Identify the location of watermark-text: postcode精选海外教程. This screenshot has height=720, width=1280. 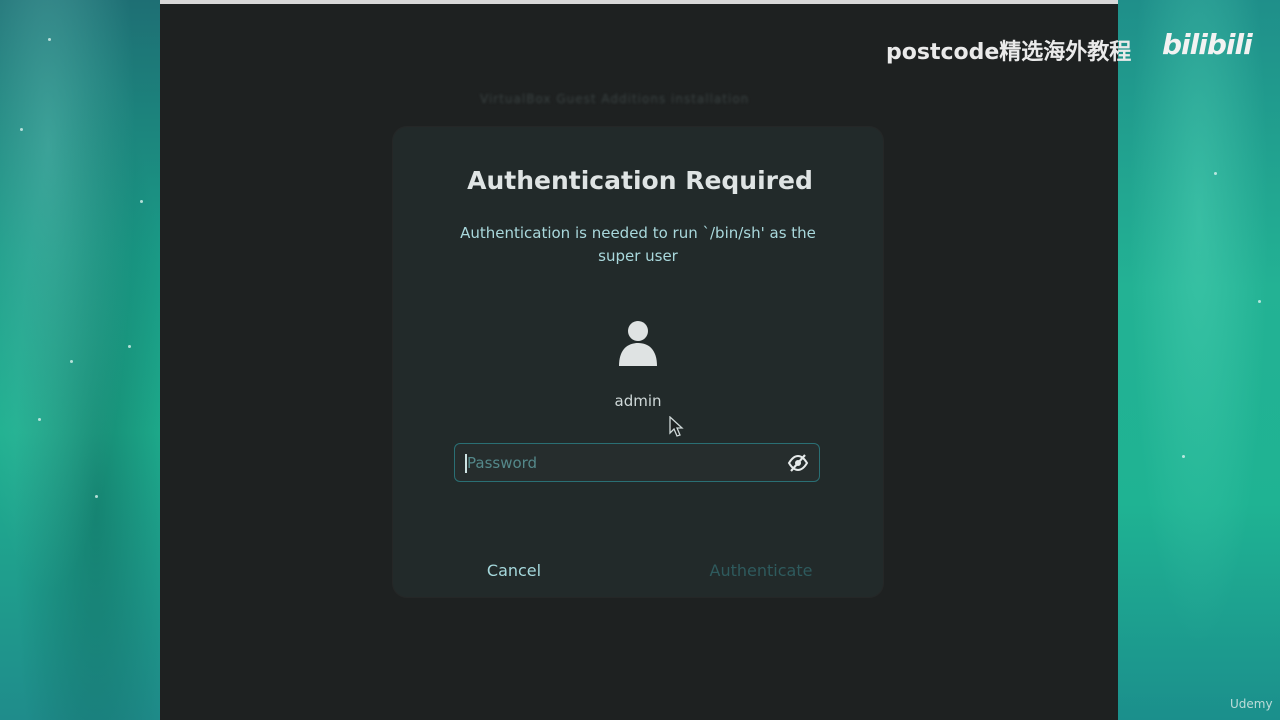
(1009, 52).